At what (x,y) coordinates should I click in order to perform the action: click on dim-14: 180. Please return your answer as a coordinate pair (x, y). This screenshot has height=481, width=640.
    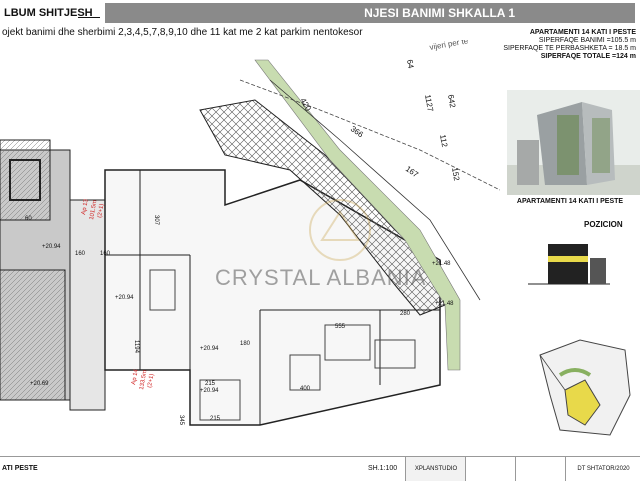
    Looking at the image, I should click on (245, 344).